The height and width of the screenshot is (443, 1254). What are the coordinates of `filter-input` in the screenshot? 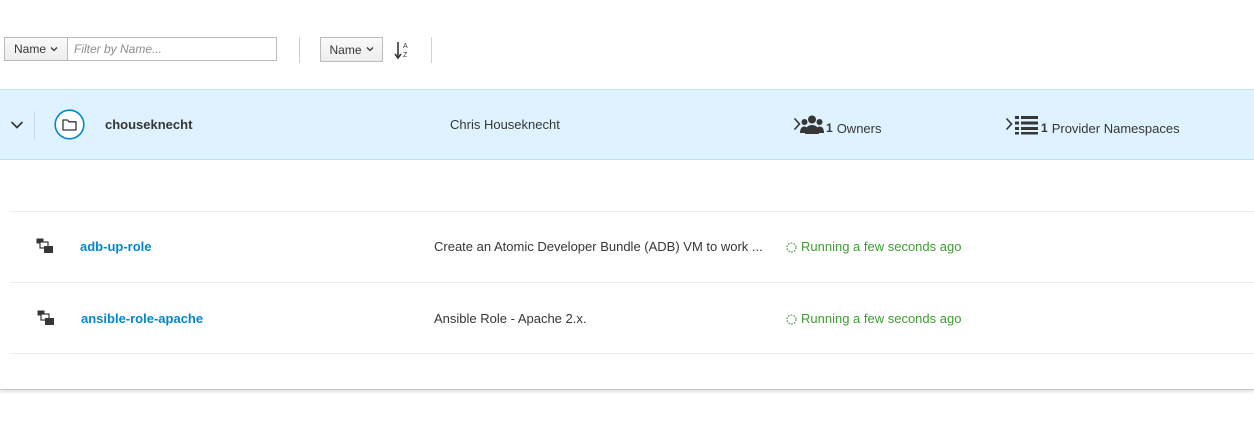 It's located at (172, 49).